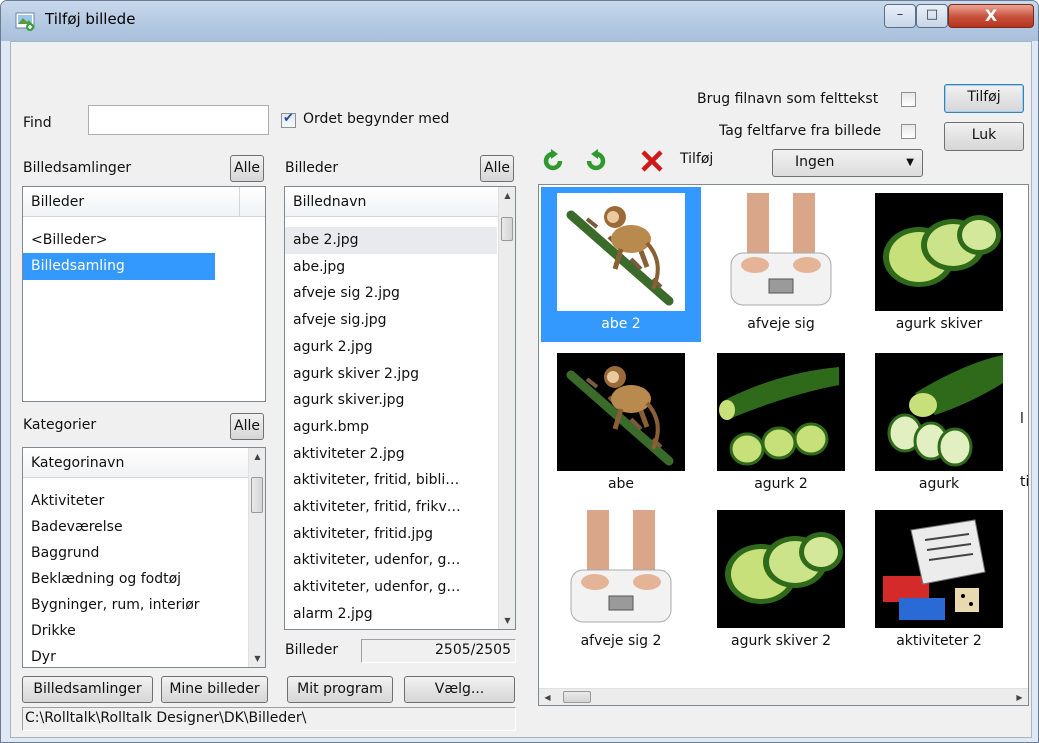  Describe the element at coordinates (135, 655) in the screenshot. I see `list-item: Dyr` at that location.